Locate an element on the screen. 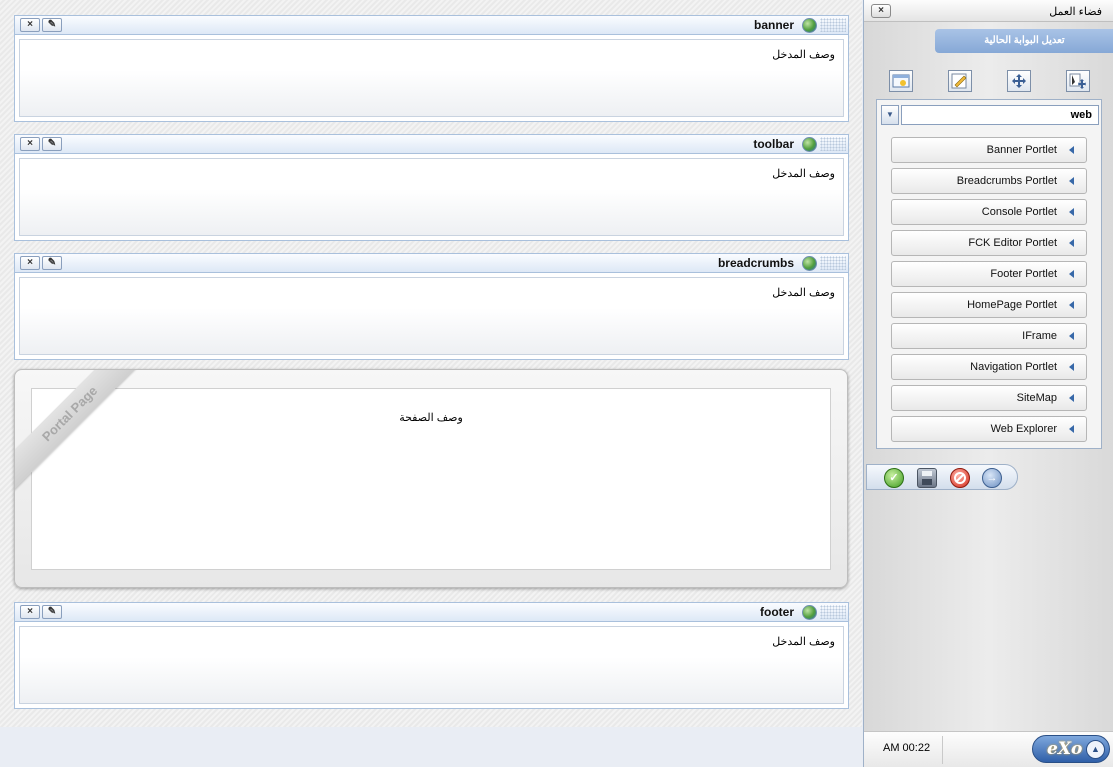 Image resolution: width=1113 pixels, height=767 pixels. portlet-title-bar: × ✎ toolbar is located at coordinates (431, 144).